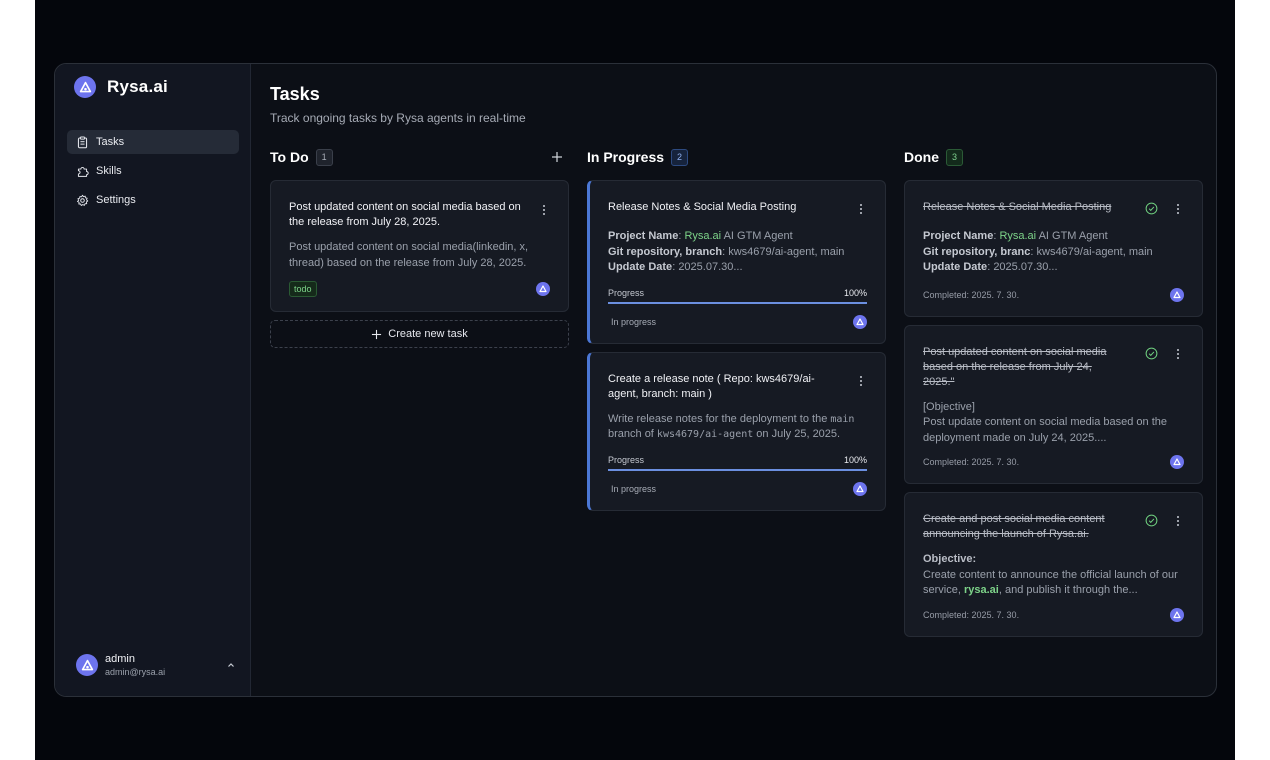  I want to click on sidebar-item-label: Settings, so click(116, 200).